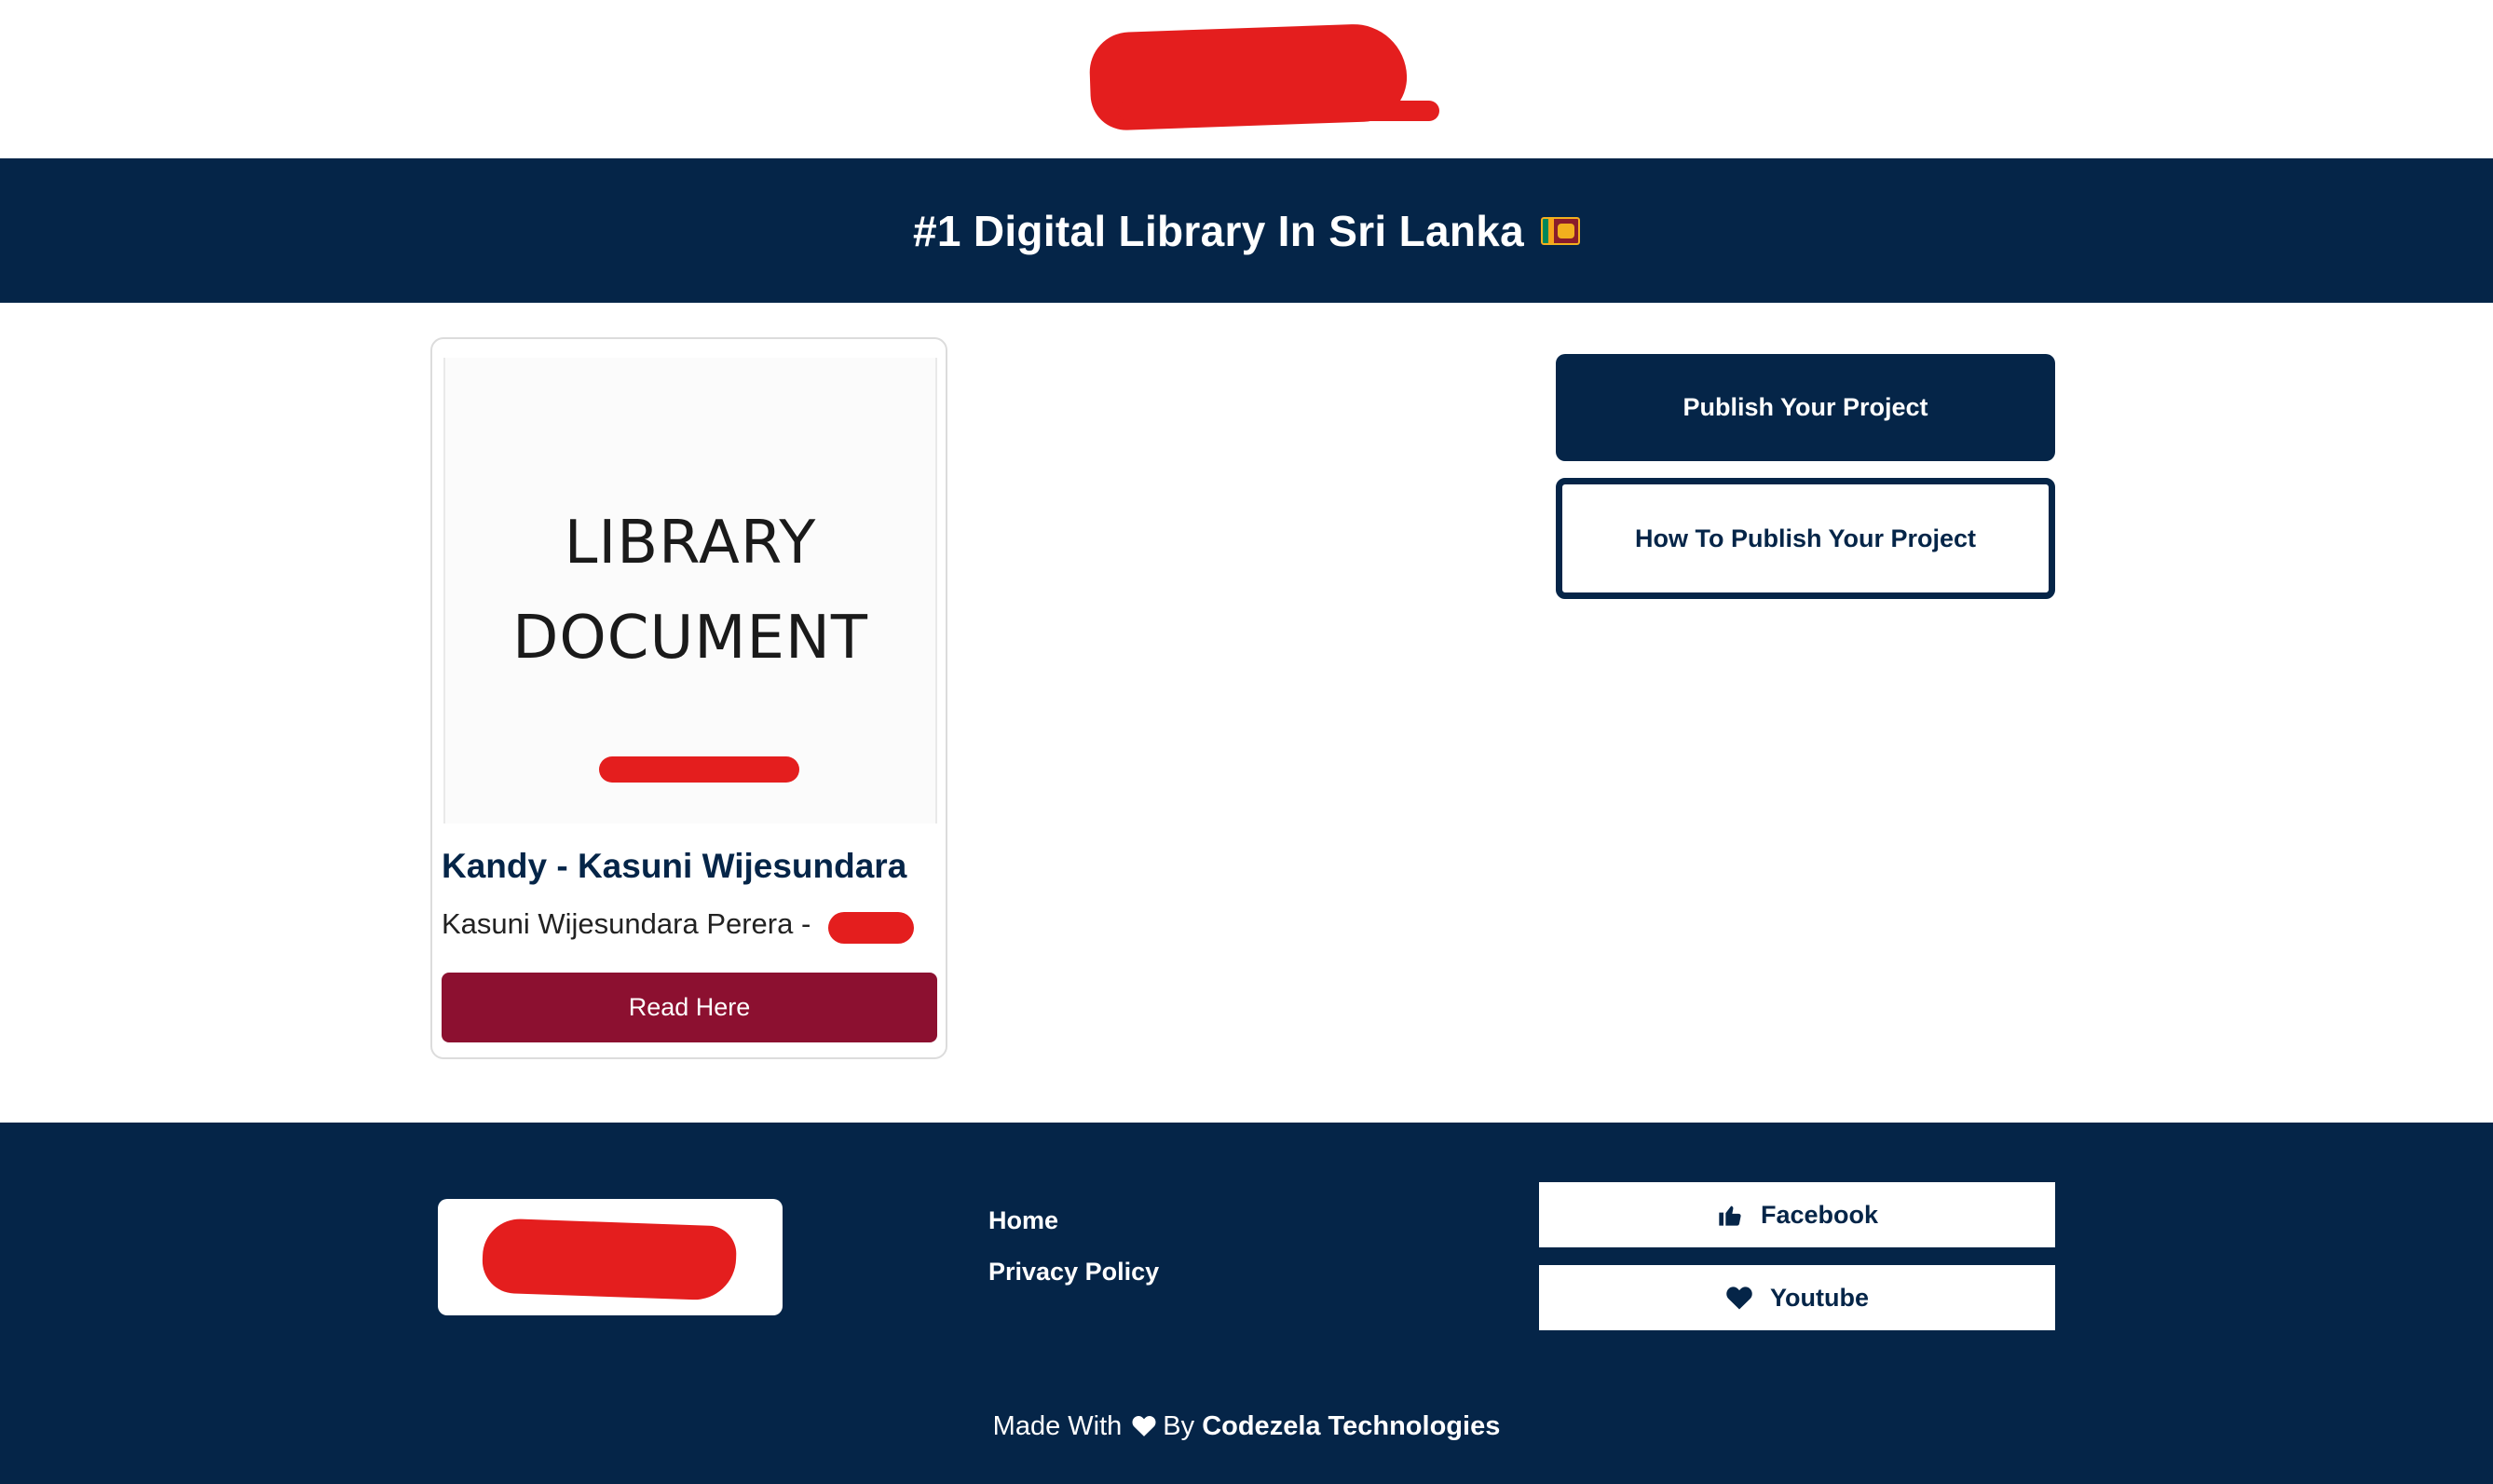  I want to click on youtube-button: Youtube, so click(1797, 1297).